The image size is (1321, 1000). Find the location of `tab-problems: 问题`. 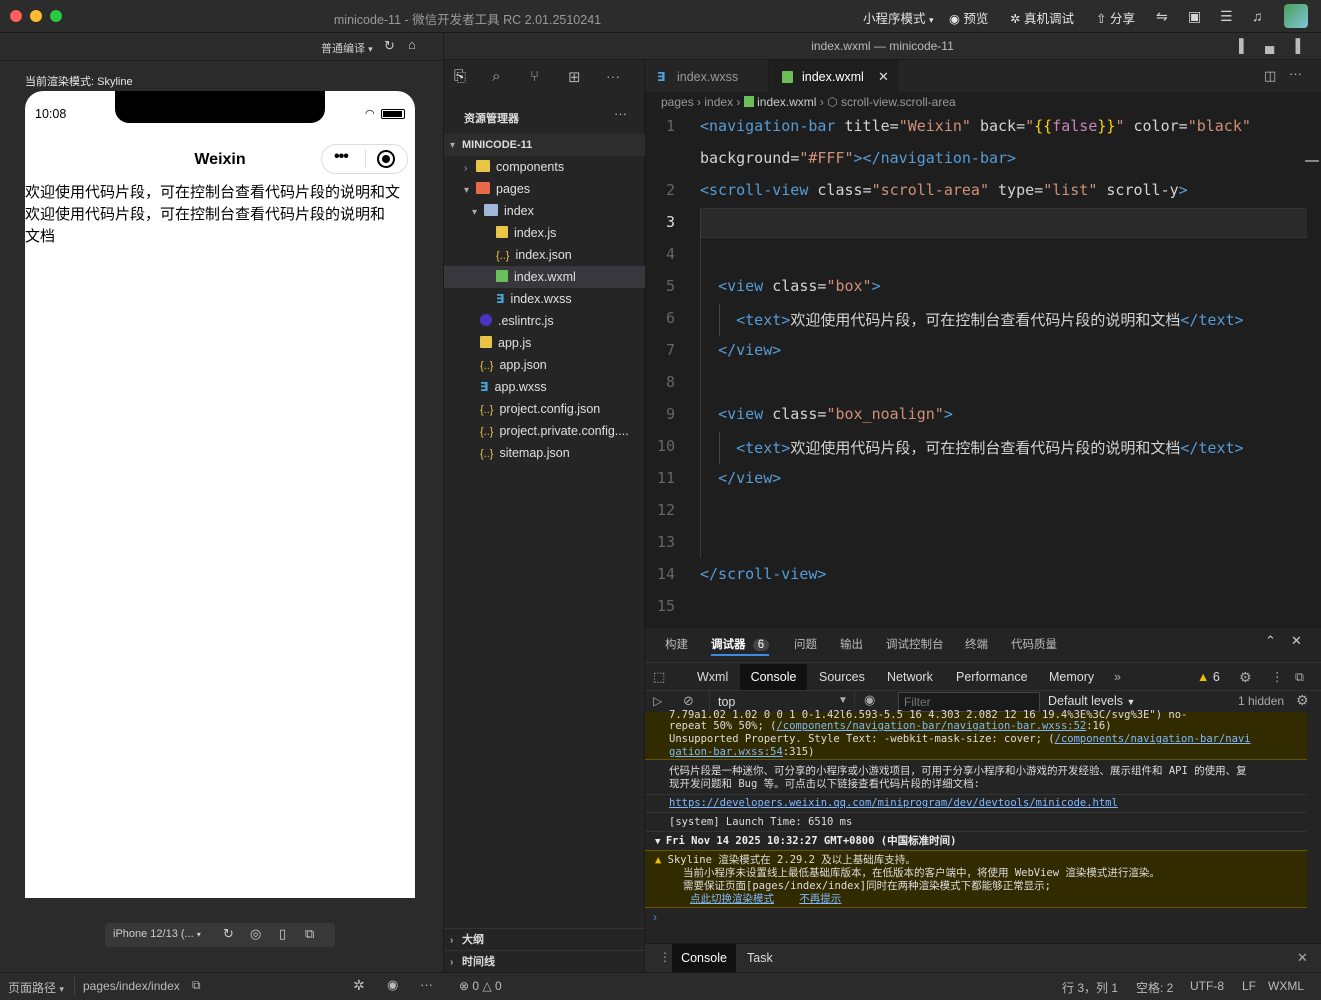

tab-problems: 问题 is located at coordinates (805, 644).